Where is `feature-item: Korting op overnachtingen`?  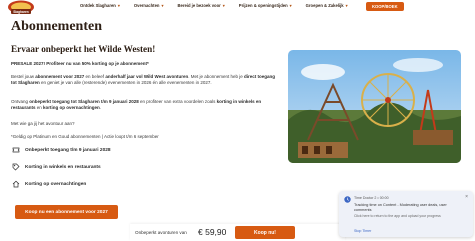
feature-item: Korting op overnachtingen is located at coordinates (49, 184).